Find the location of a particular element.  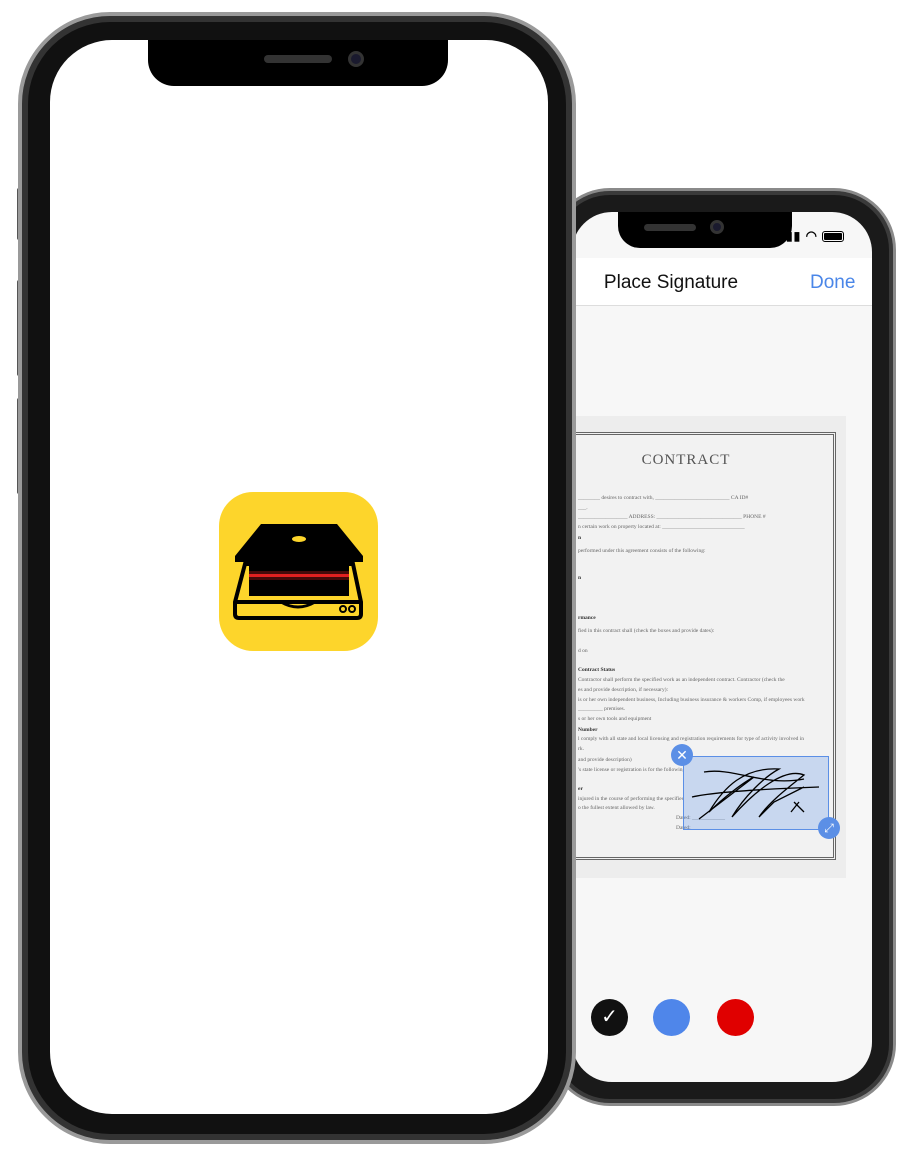

signature-placement-box is located at coordinates (756, 793).